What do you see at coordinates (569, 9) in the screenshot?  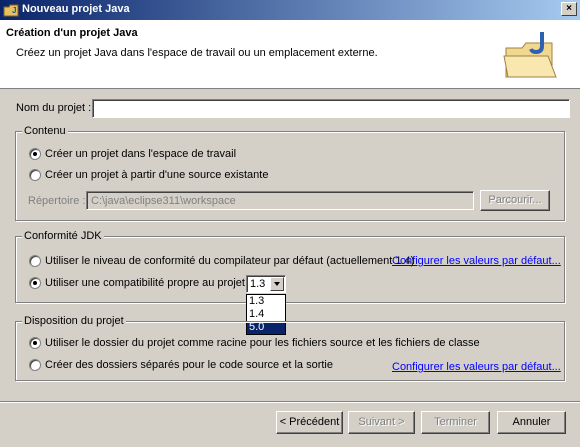 I see `close-button: ×` at bounding box center [569, 9].